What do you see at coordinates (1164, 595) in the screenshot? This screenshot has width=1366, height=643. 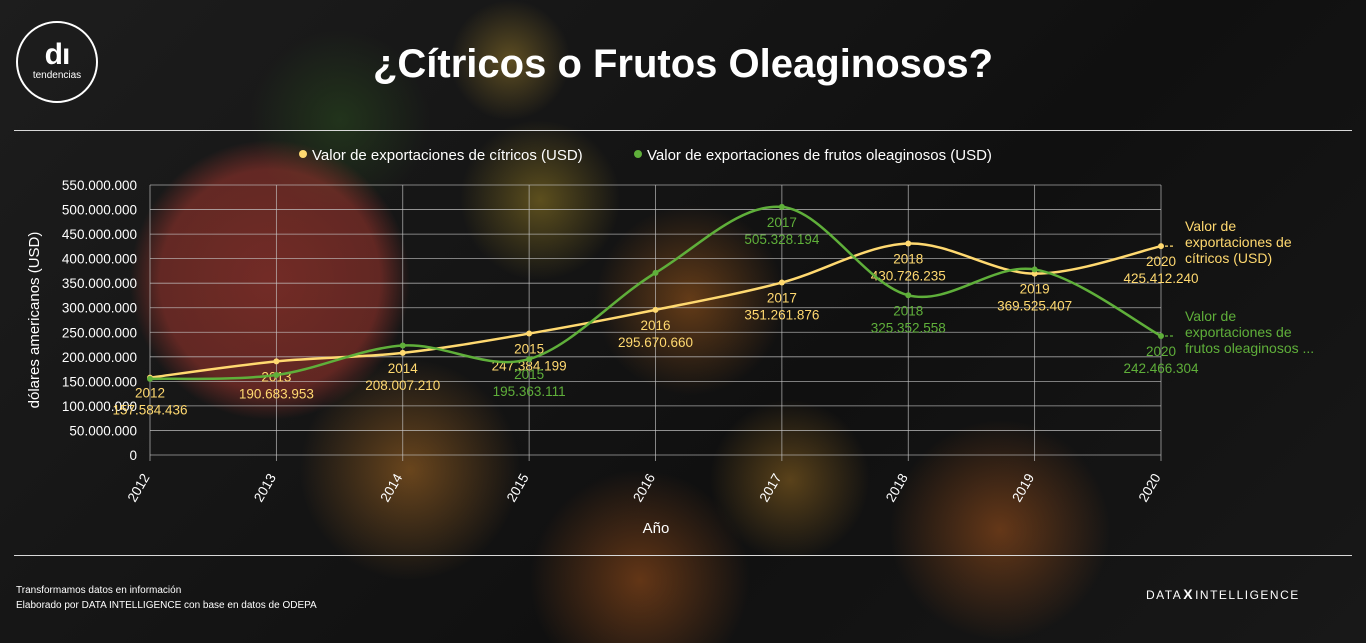 I see `brand-left: DATA` at bounding box center [1164, 595].